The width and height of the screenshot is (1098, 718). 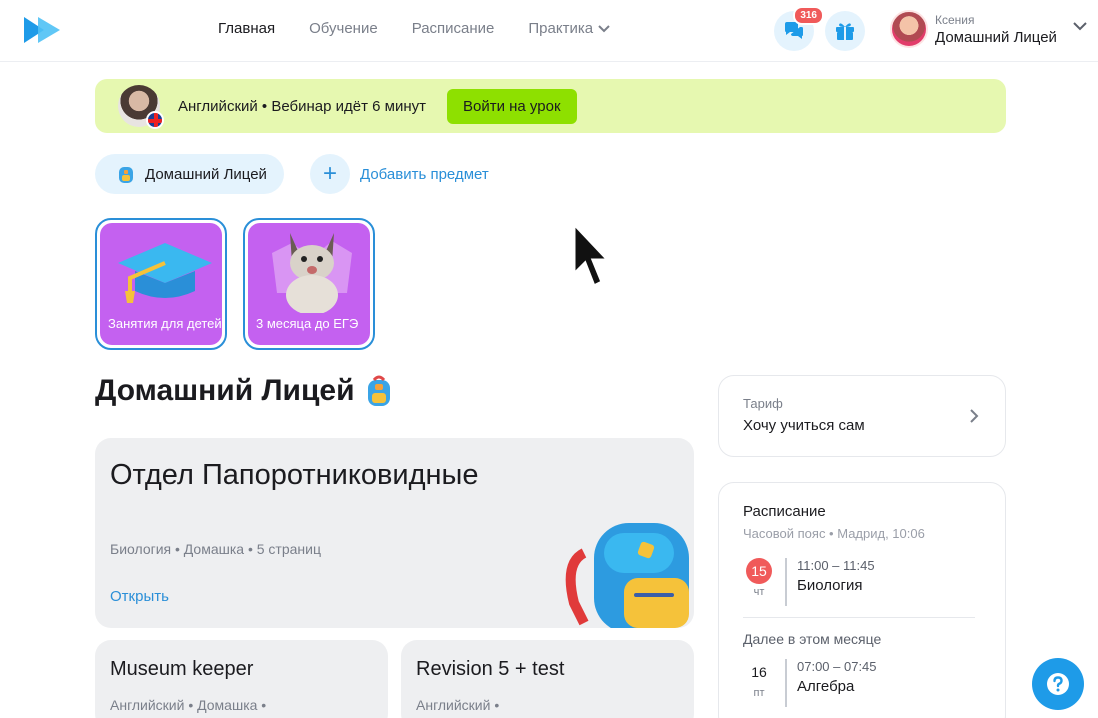 What do you see at coordinates (830, 585) in the screenshot?
I see `schedule-subject: Биология` at bounding box center [830, 585].